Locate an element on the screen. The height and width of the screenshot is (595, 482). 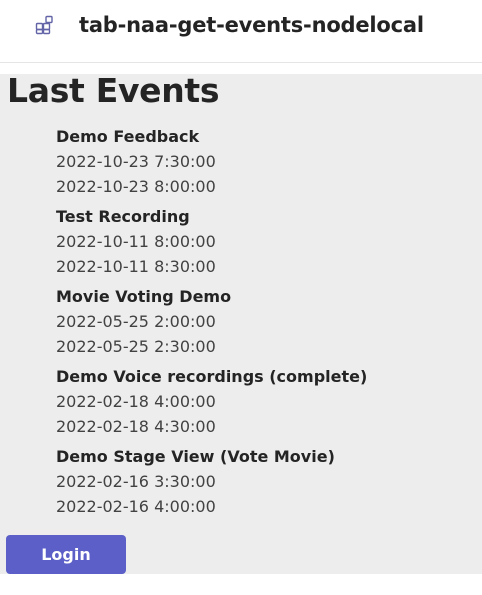
apps-icon is located at coordinates (45, 25).